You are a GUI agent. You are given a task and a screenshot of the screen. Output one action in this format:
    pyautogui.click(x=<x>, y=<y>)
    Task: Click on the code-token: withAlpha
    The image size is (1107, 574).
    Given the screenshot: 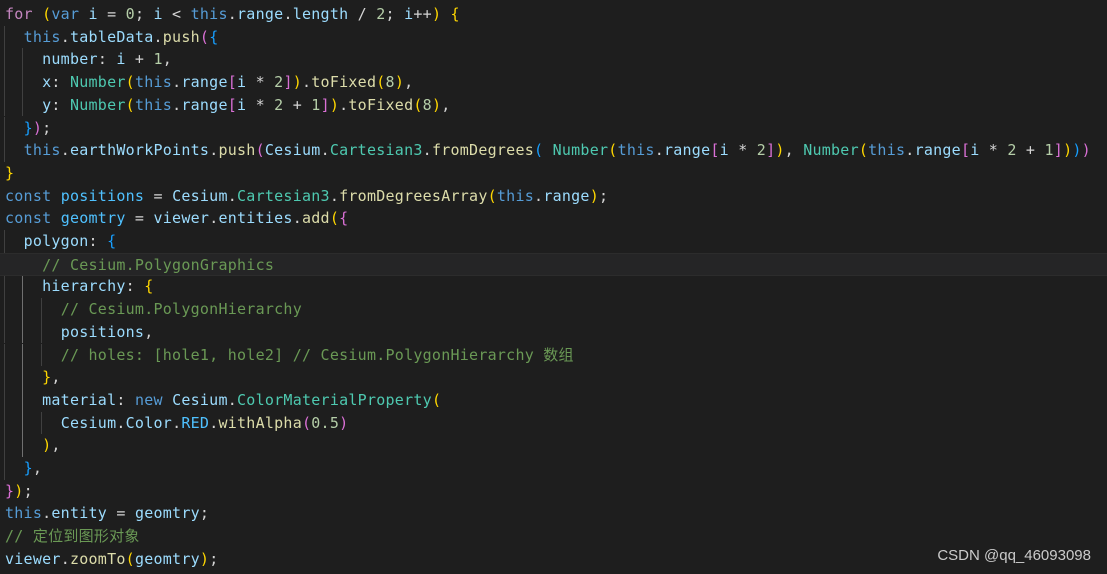 What is the action you would take?
    pyautogui.click(x=260, y=422)
    